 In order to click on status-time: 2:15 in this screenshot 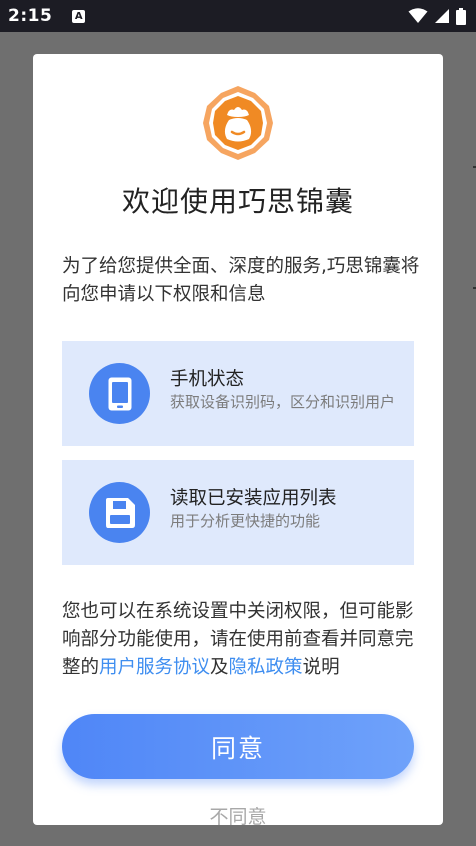, I will do `click(30, 16)`.